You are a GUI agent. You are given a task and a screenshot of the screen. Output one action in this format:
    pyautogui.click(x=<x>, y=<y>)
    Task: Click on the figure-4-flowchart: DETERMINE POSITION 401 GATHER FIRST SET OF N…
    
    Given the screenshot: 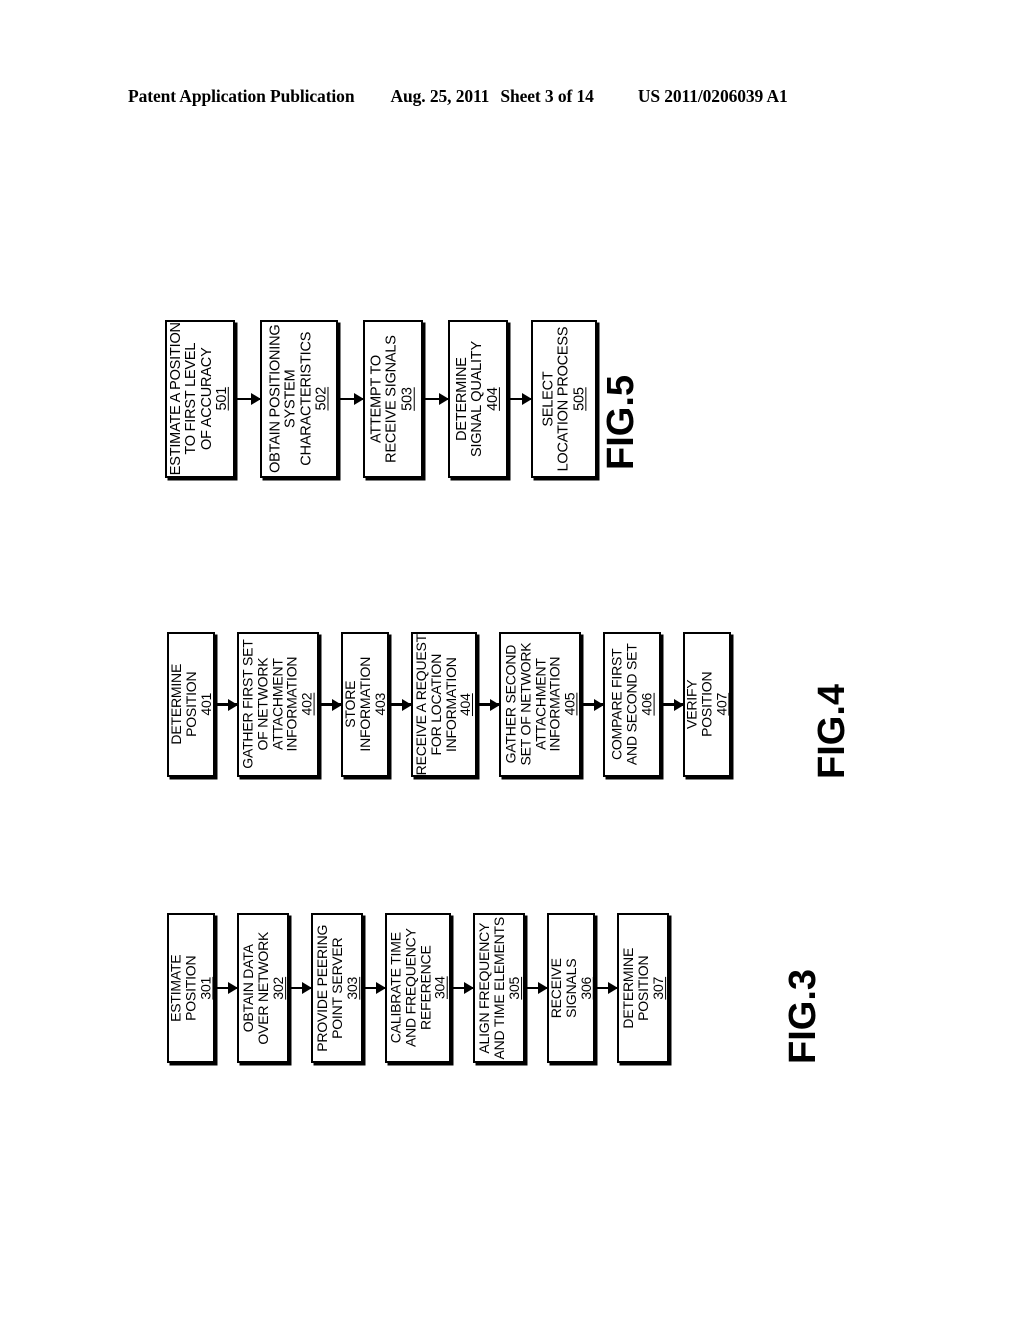 What is the action you would take?
    pyautogui.click(x=449, y=704)
    